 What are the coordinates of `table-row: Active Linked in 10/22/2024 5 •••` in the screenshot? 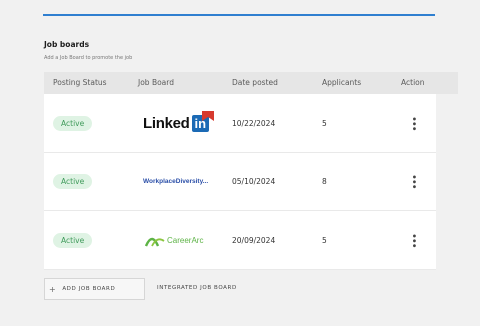 It's located at (240, 123).